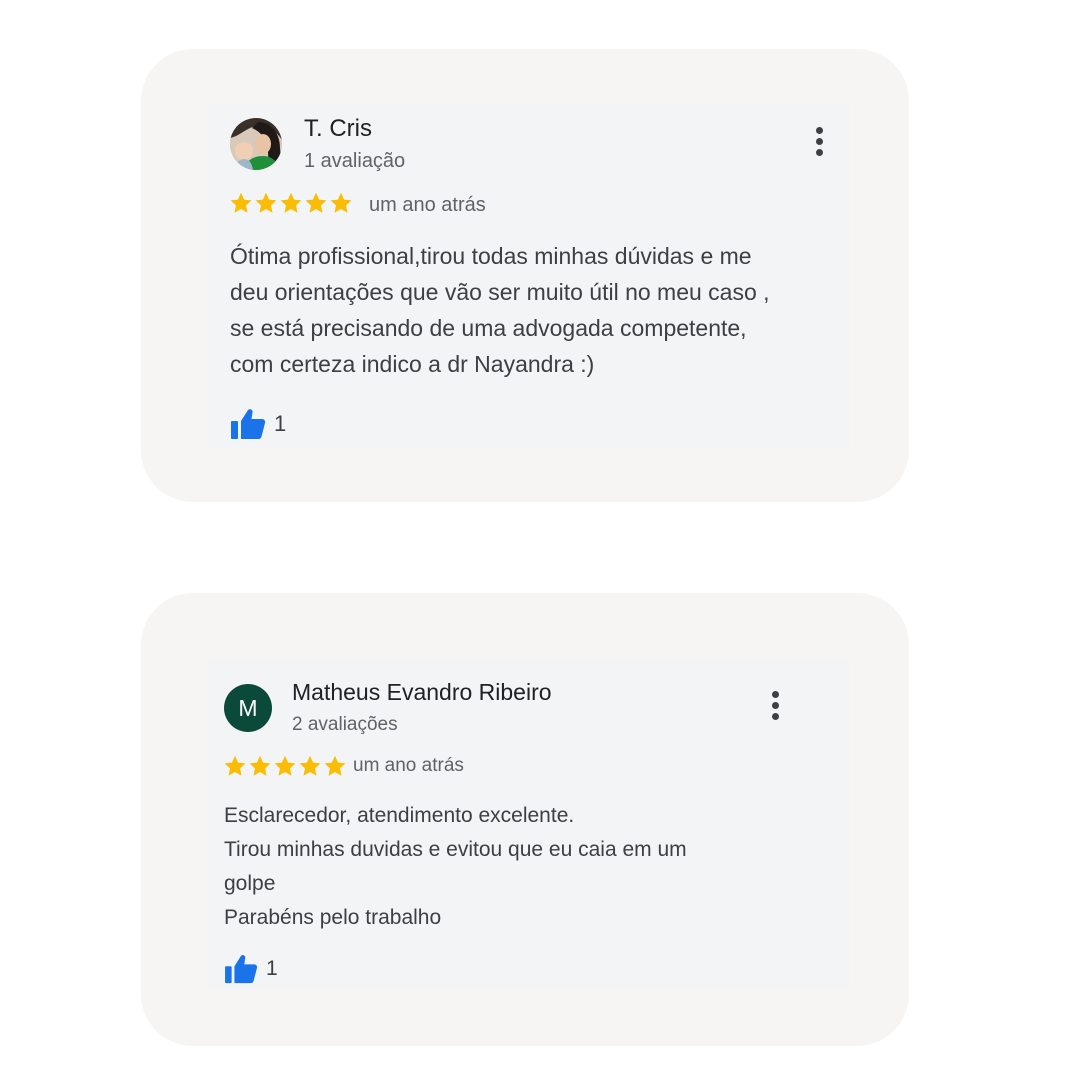 The width and height of the screenshot is (1080, 1080). What do you see at coordinates (338, 129) in the screenshot?
I see `author-name: T. Cris` at bounding box center [338, 129].